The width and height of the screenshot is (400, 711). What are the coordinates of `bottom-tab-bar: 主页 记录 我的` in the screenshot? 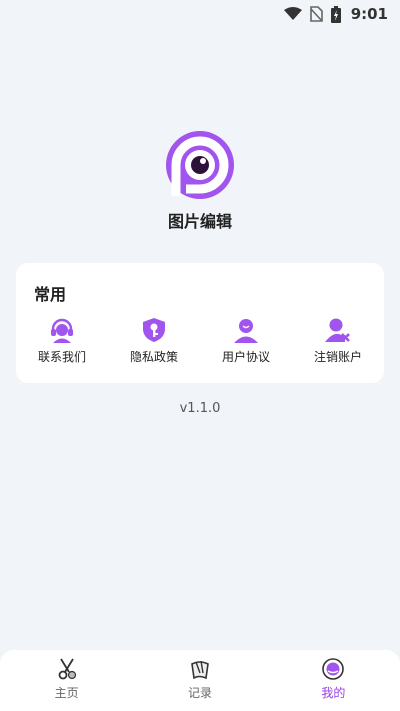 It's located at (200, 680).